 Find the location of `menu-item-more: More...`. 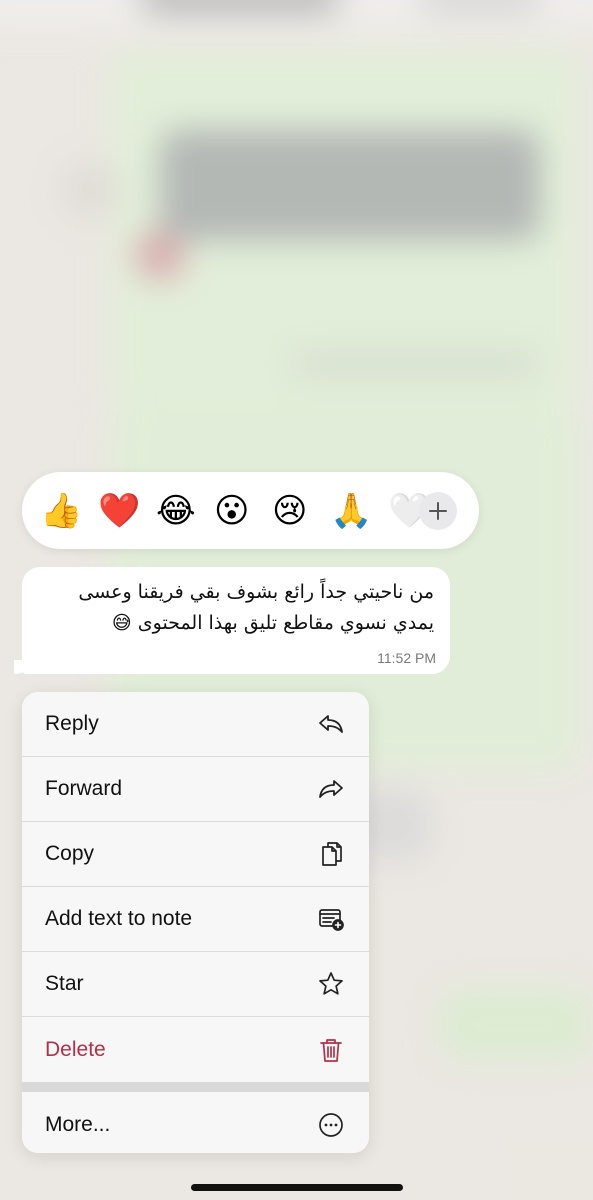

menu-item-more: More... is located at coordinates (195, 1122).